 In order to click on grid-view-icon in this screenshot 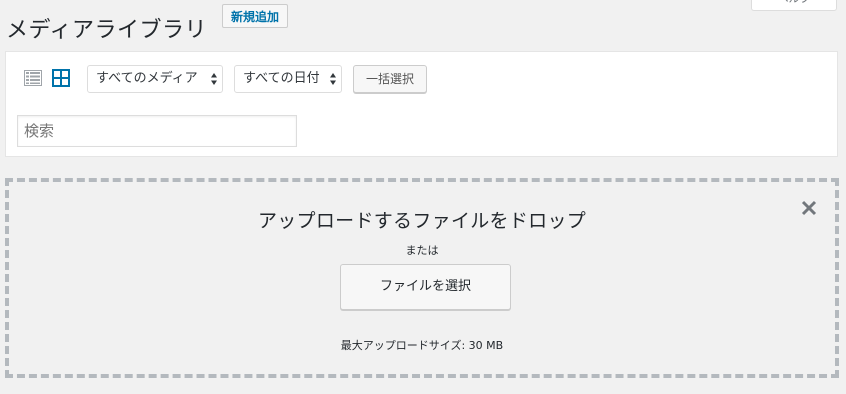, I will do `click(61, 78)`.